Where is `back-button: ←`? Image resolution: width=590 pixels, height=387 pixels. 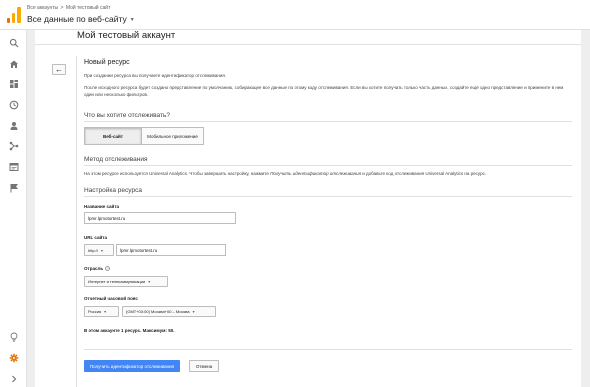 back-button: ← is located at coordinates (59, 69).